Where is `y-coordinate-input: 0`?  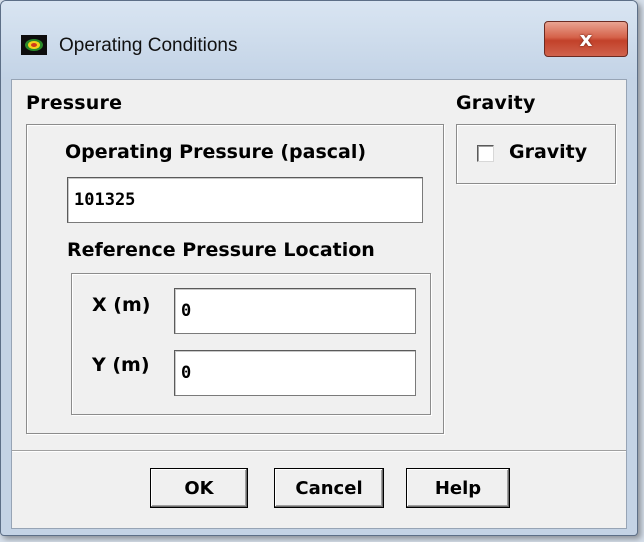 y-coordinate-input: 0 is located at coordinates (295, 373).